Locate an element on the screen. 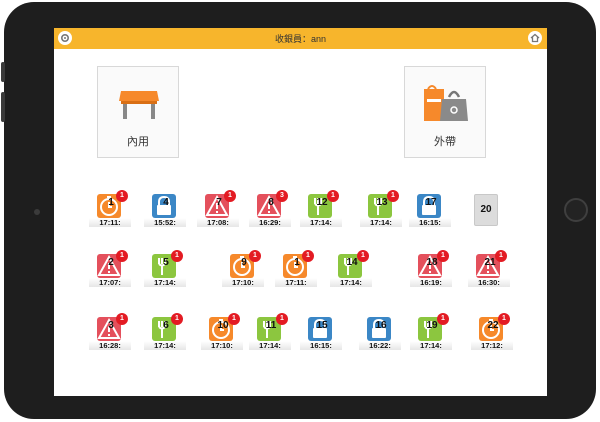 The image size is (600, 422). table-tile: 3 1 16:28: is located at coordinates (110, 334).